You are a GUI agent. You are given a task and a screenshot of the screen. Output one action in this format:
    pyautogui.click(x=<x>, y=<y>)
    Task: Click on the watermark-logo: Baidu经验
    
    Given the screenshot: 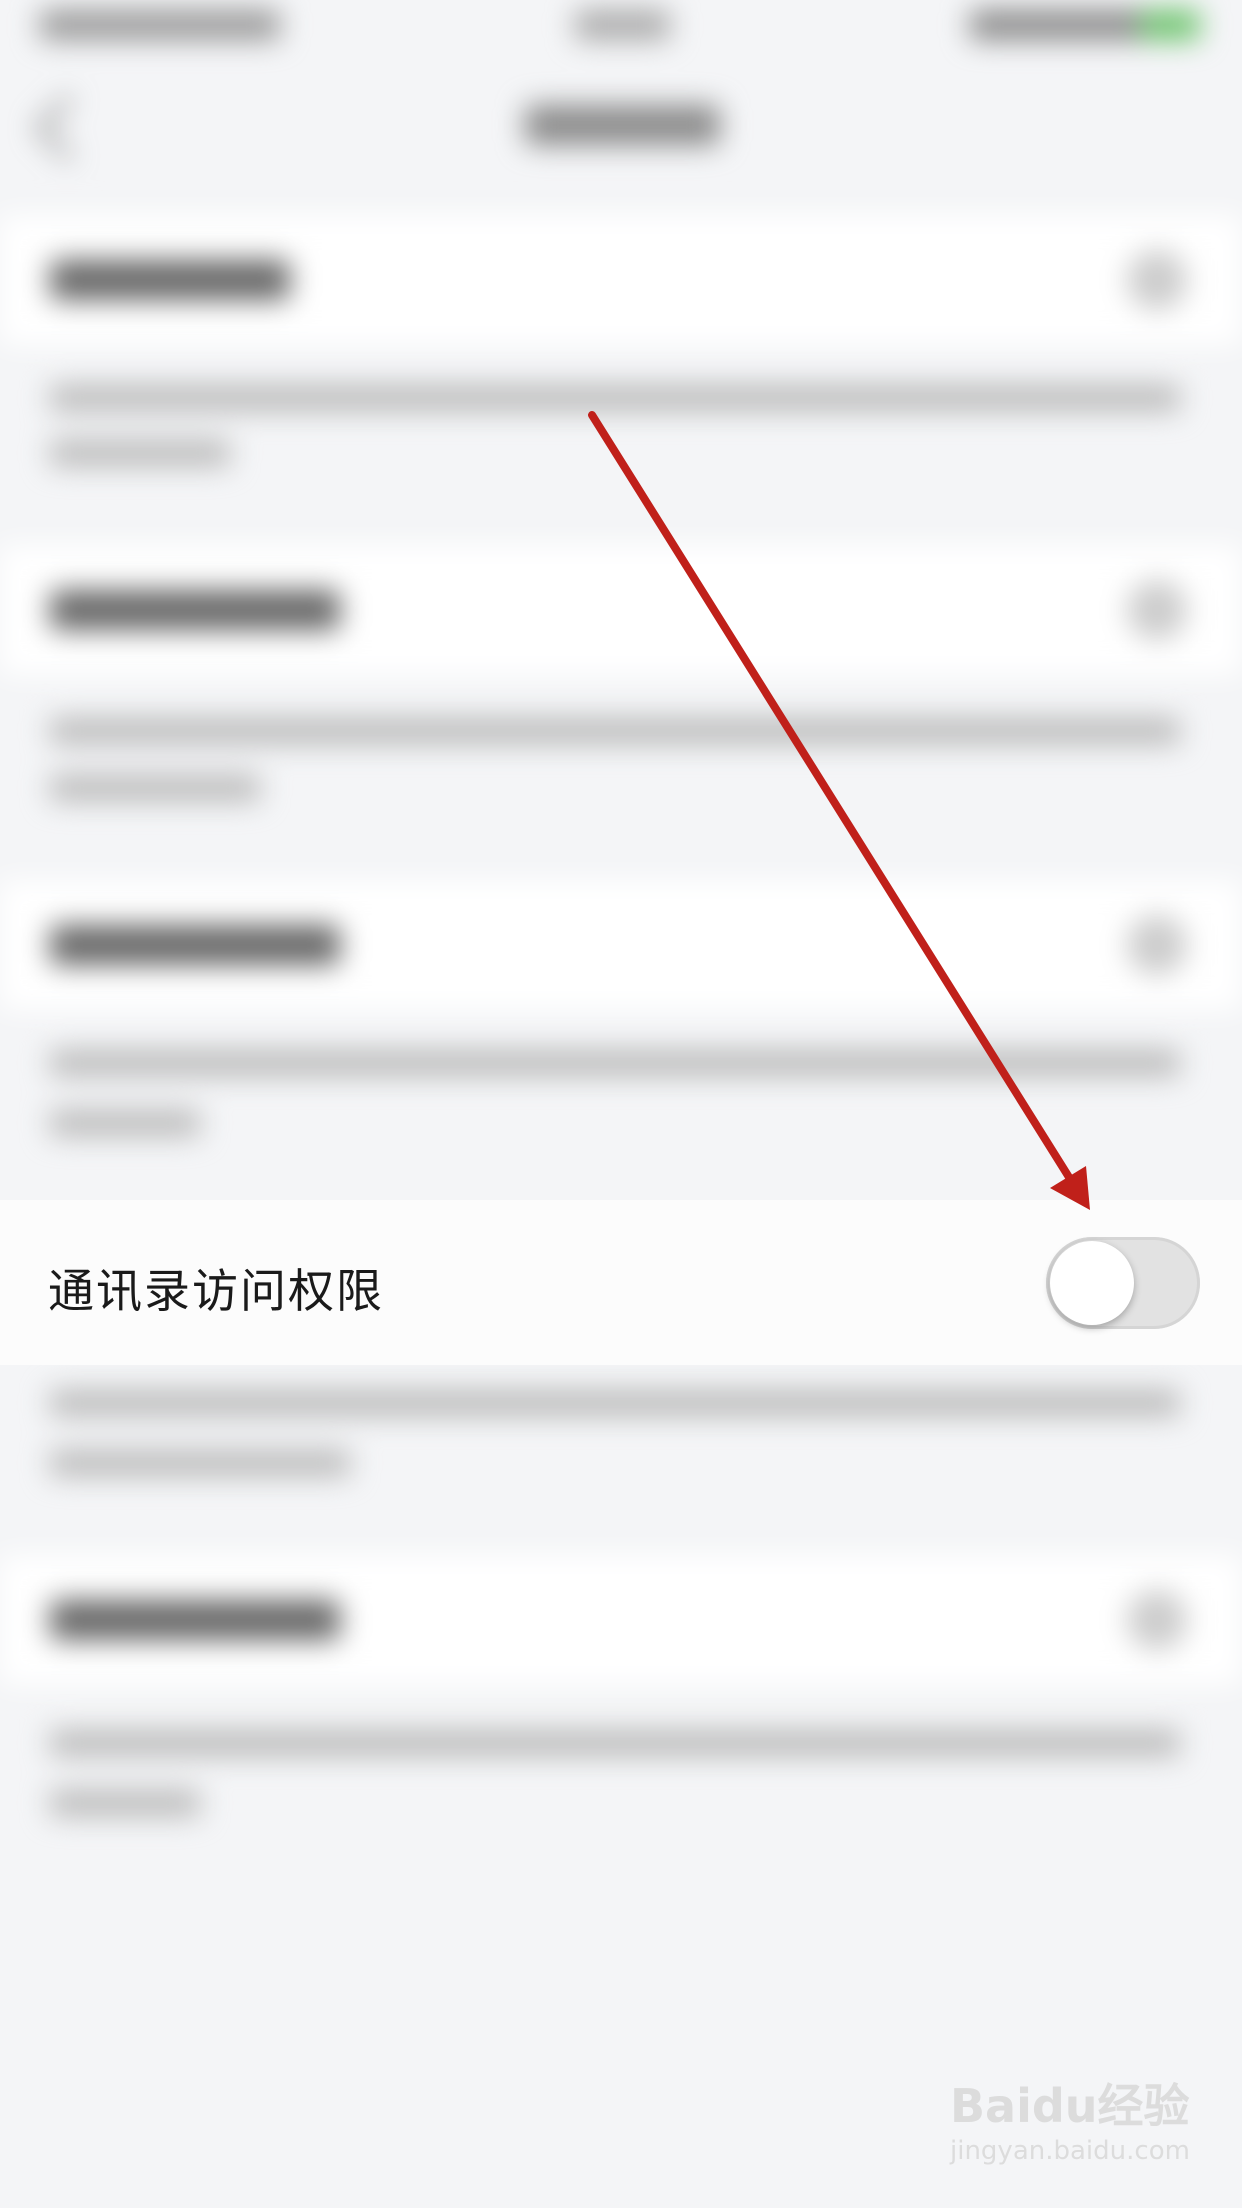 What is the action you would take?
    pyautogui.click(x=1070, y=2106)
    